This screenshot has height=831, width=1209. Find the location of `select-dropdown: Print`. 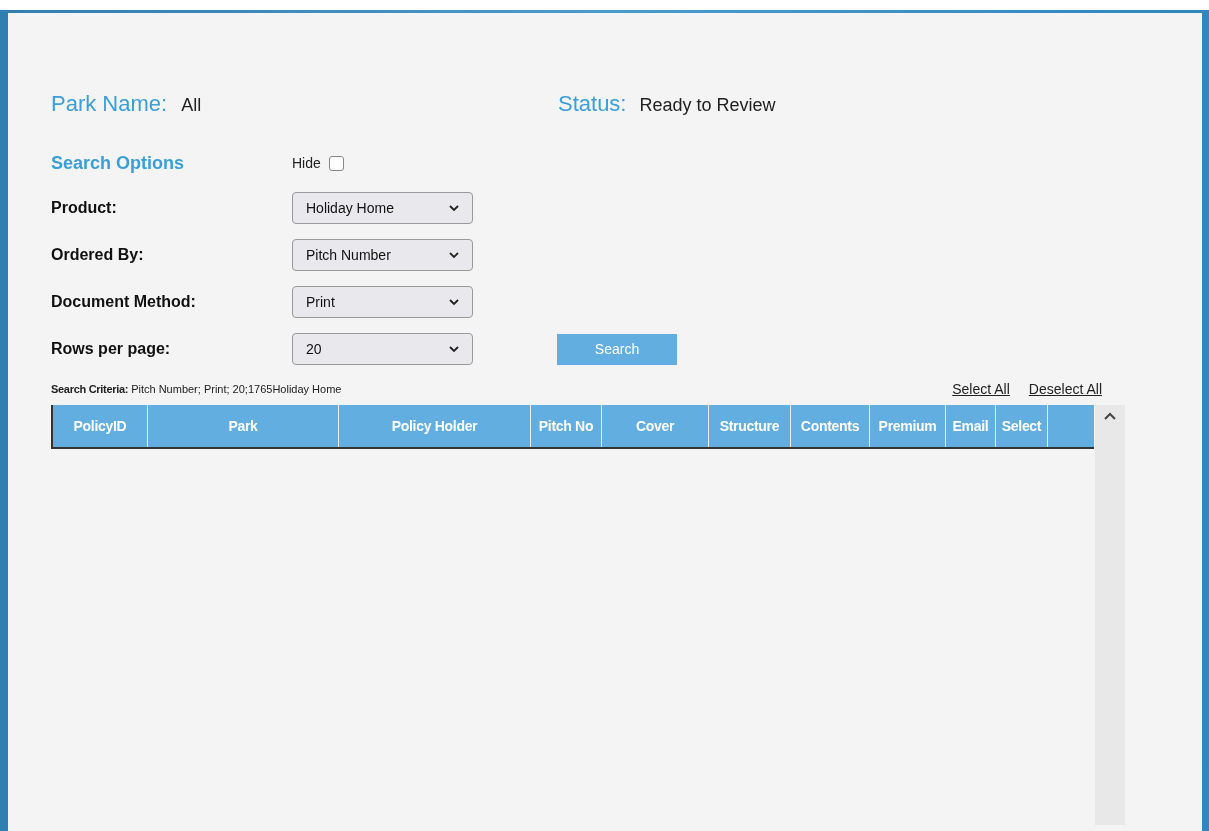

select-dropdown: Print is located at coordinates (382, 302).